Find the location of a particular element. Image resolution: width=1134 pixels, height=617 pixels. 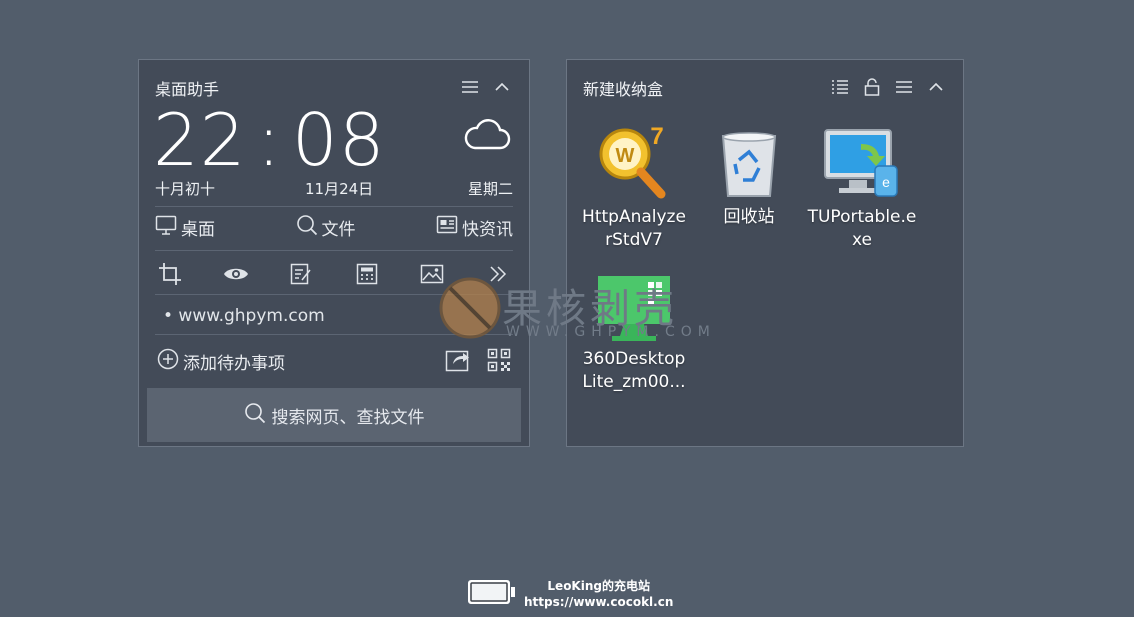

desktop-icon-httpanalyzer: W 7 HttpAnalyzerStdV7 is located at coordinates (634, 187).